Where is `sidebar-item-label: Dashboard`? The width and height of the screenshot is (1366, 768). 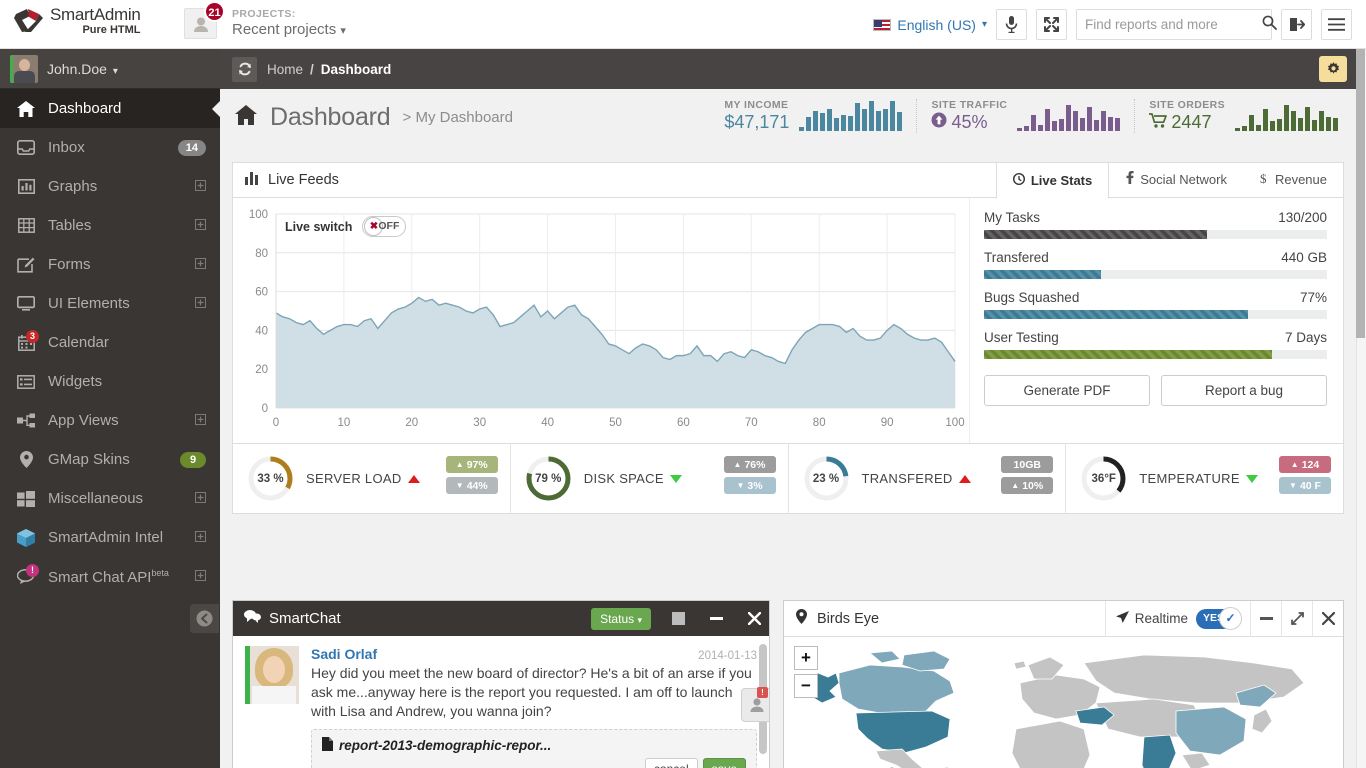
sidebar-item-label: Dashboard is located at coordinates (85, 108).